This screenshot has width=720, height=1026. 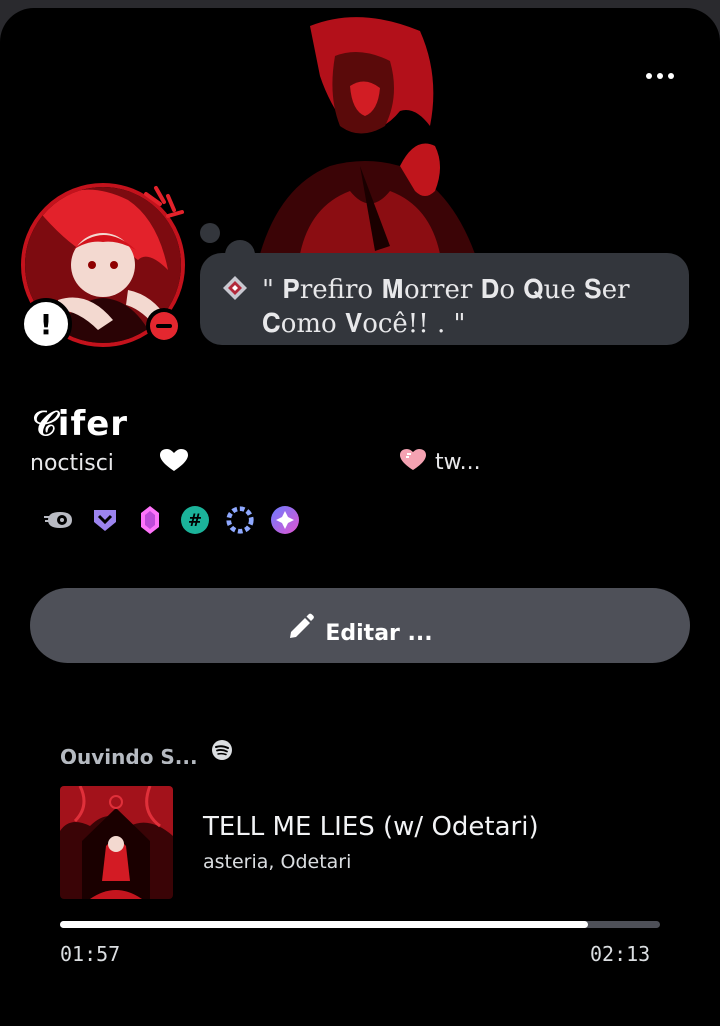 I want to click on laurel-icon, so click(x=240, y=520).